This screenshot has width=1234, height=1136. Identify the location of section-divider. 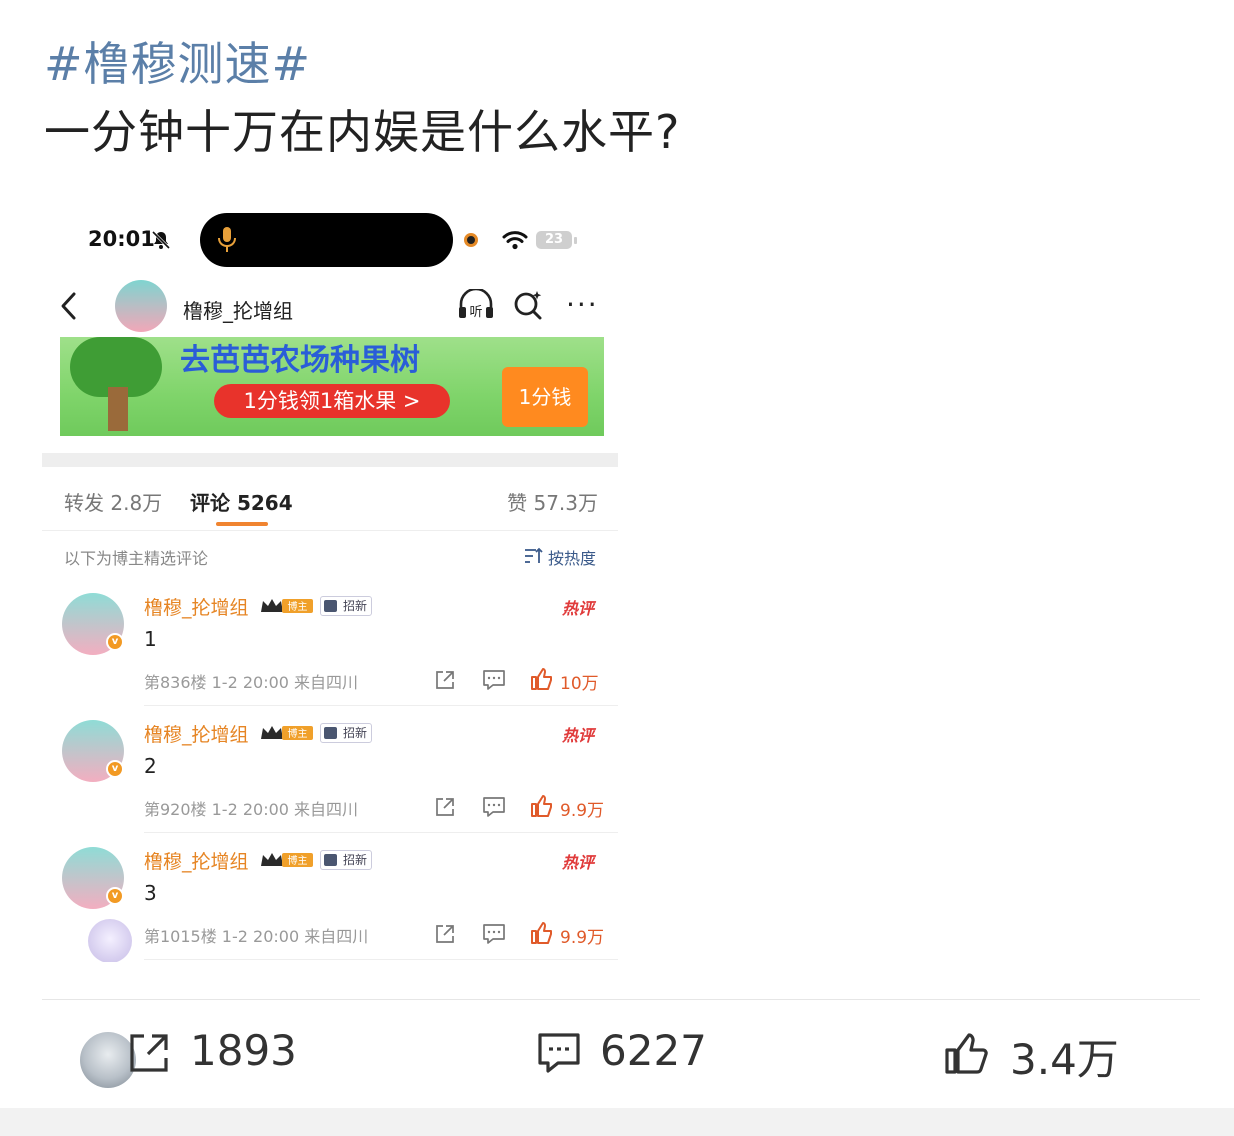
(330, 460).